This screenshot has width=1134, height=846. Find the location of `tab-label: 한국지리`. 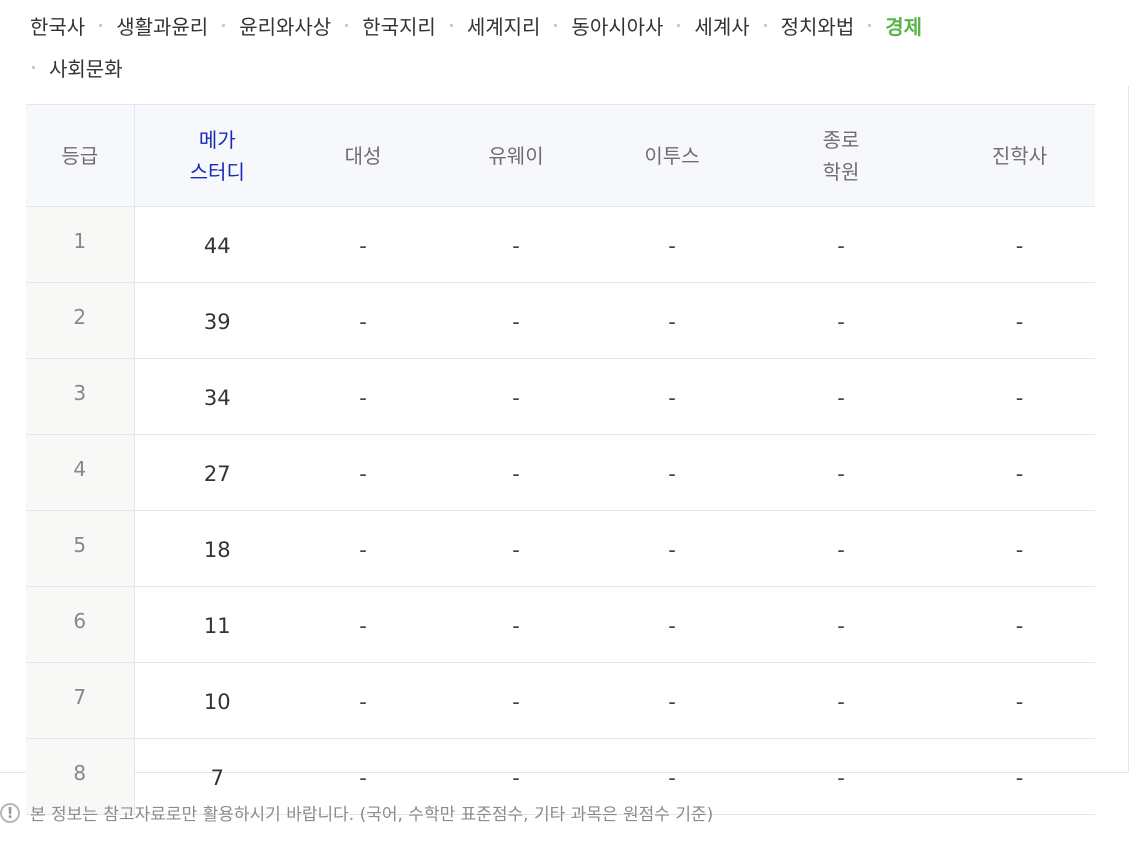

tab-label: 한국지리 is located at coordinates (399, 26).